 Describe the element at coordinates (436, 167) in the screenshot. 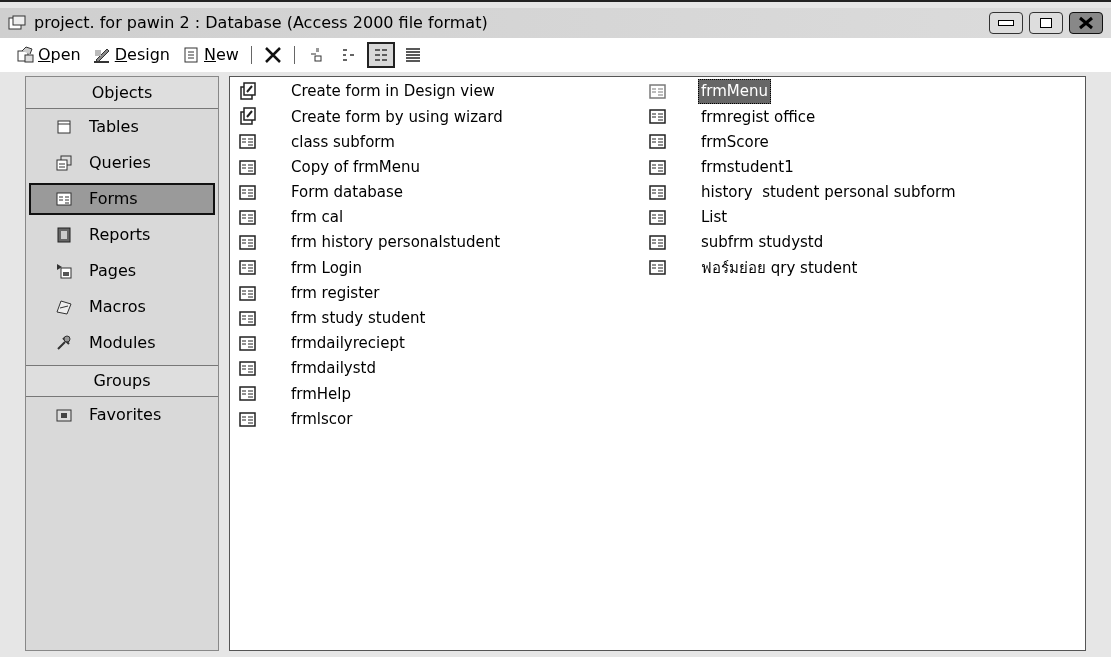

I see `list-item: Copy of frmMenu` at that location.